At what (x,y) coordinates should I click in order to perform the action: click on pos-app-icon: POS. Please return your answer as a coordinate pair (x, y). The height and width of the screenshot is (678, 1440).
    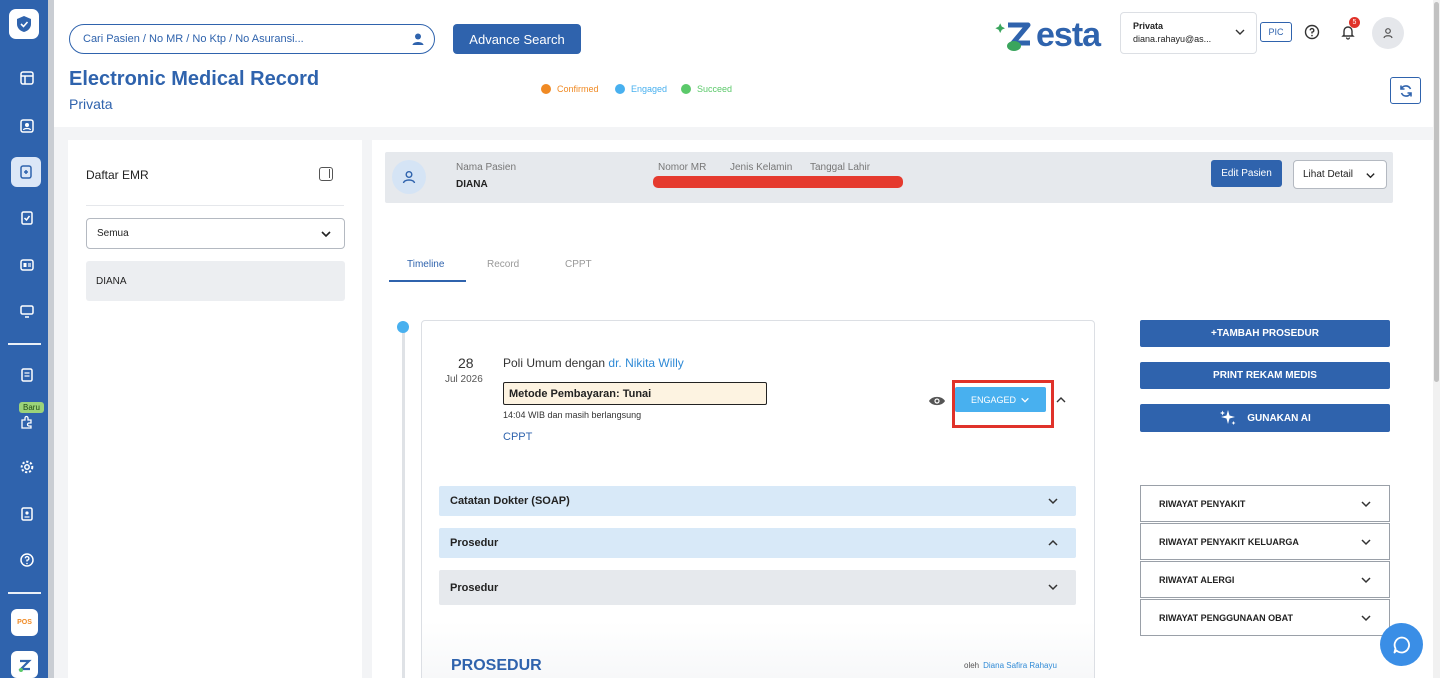
    Looking at the image, I should click on (24, 622).